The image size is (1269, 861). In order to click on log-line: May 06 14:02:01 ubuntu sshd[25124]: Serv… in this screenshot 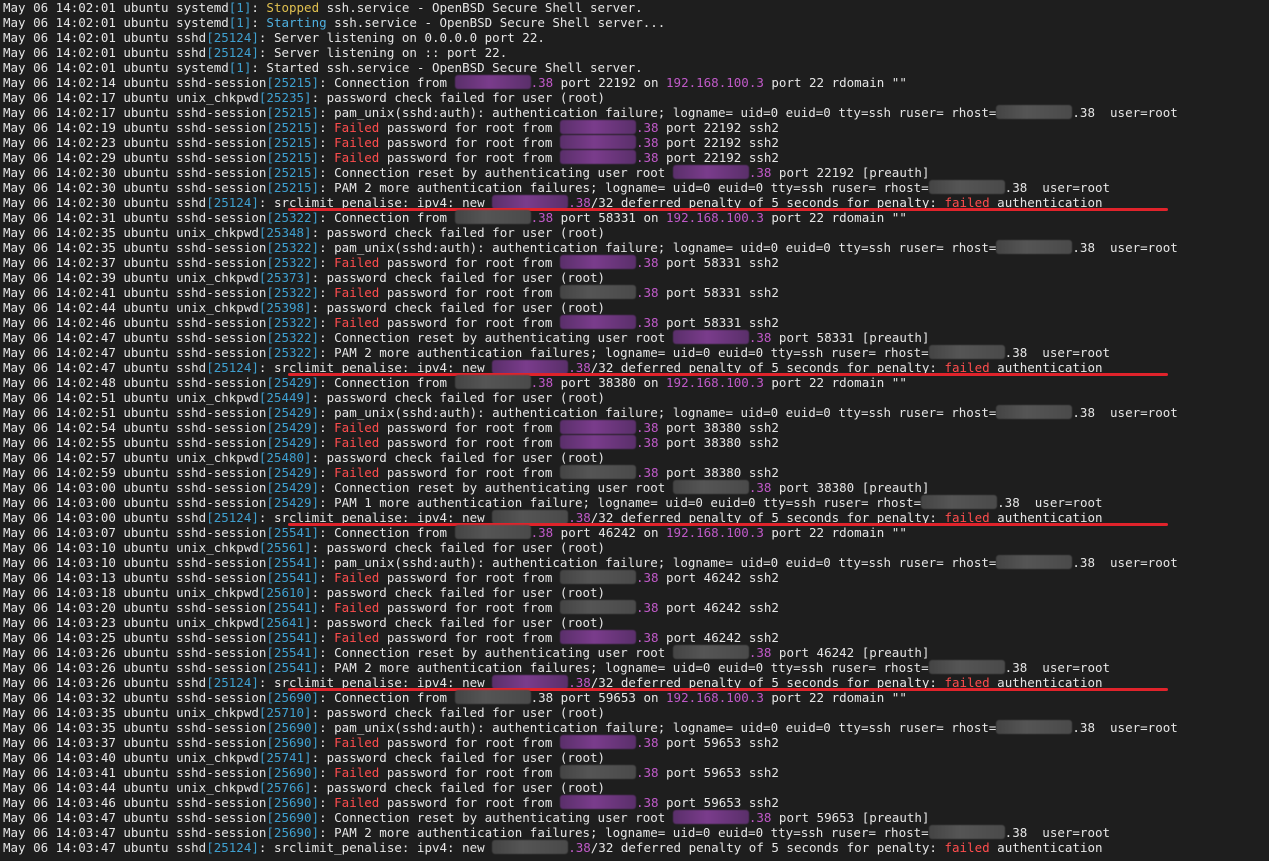, I will do `click(636, 37)`.